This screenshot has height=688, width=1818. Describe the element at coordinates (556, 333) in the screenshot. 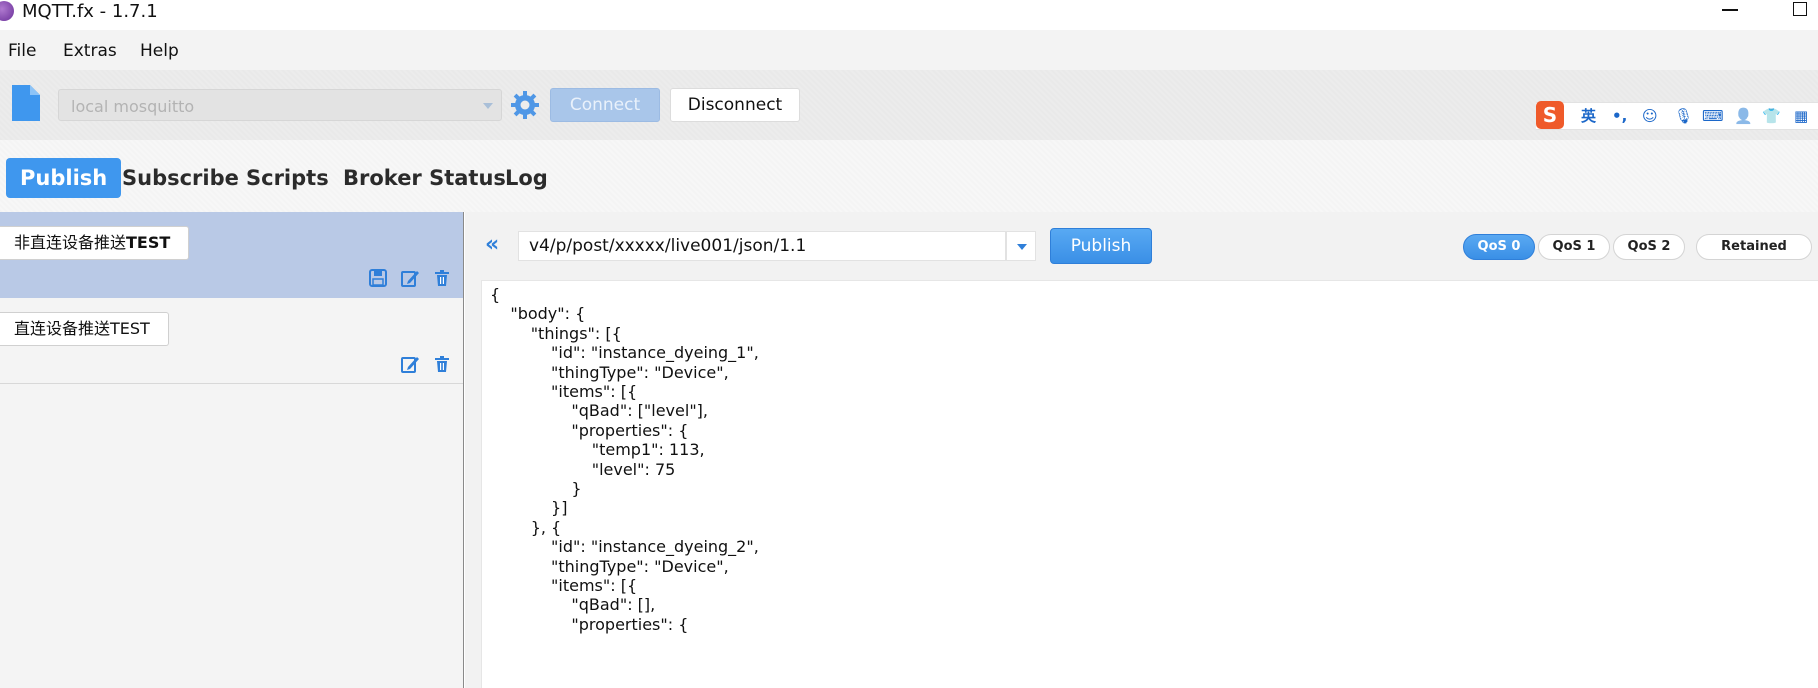

I see `payload-line: "things": [{` at that location.